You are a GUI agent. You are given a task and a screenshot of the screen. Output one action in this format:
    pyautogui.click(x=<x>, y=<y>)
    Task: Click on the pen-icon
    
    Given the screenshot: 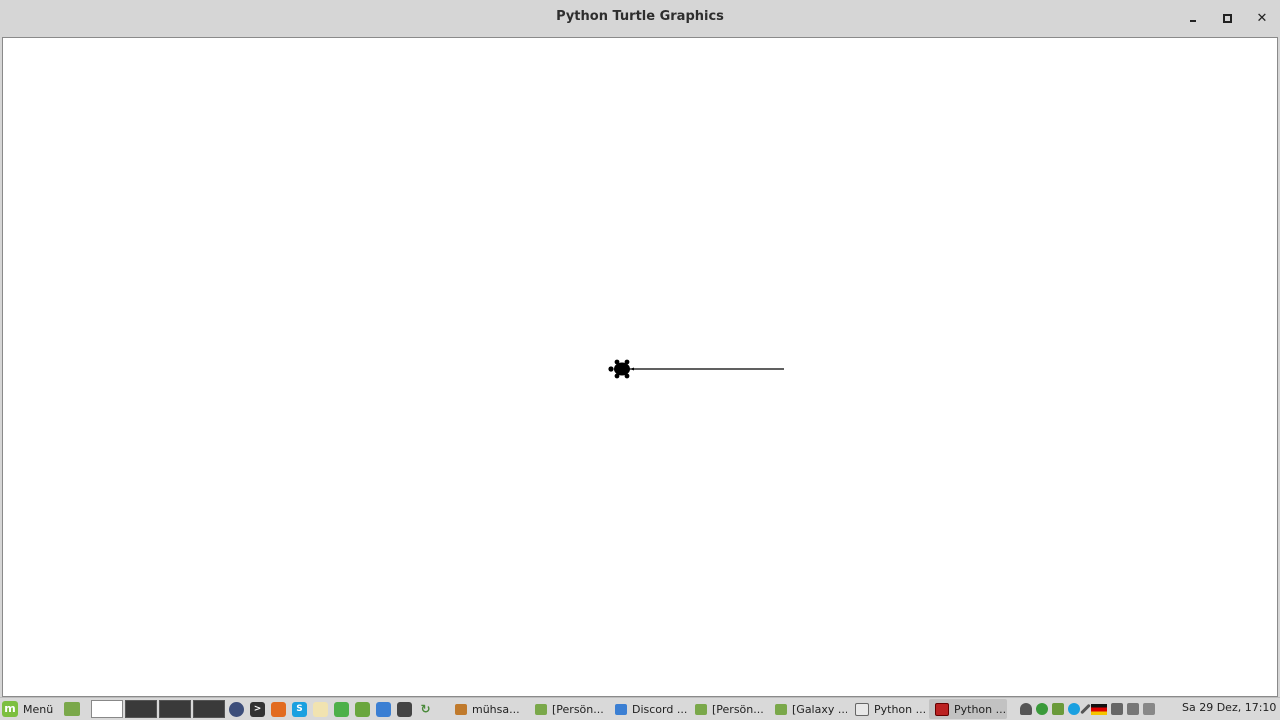 What is the action you would take?
    pyautogui.click(x=1085, y=709)
    